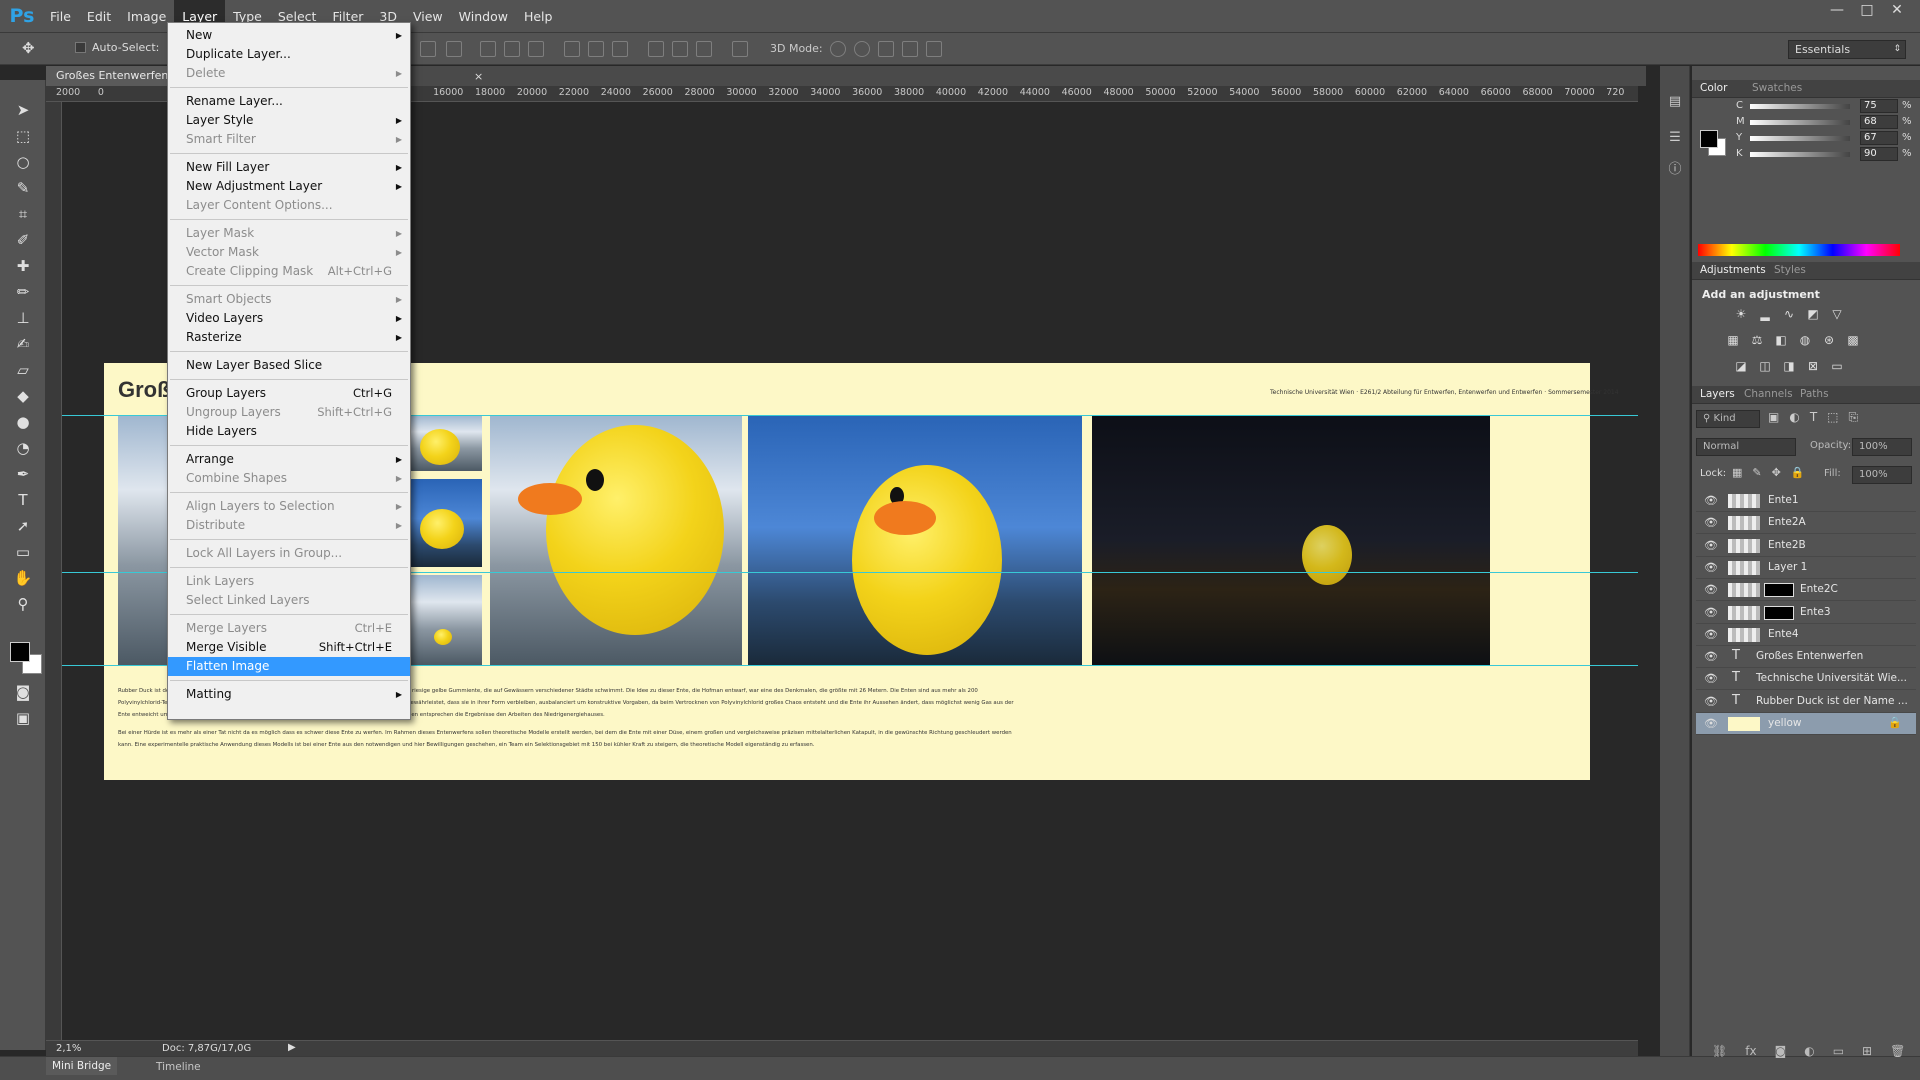 This screenshot has height=1080, width=1920. Describe the element at coordinates (23, 266) in the screenshot. I see `healing-tool-icon: ✚` at that location.